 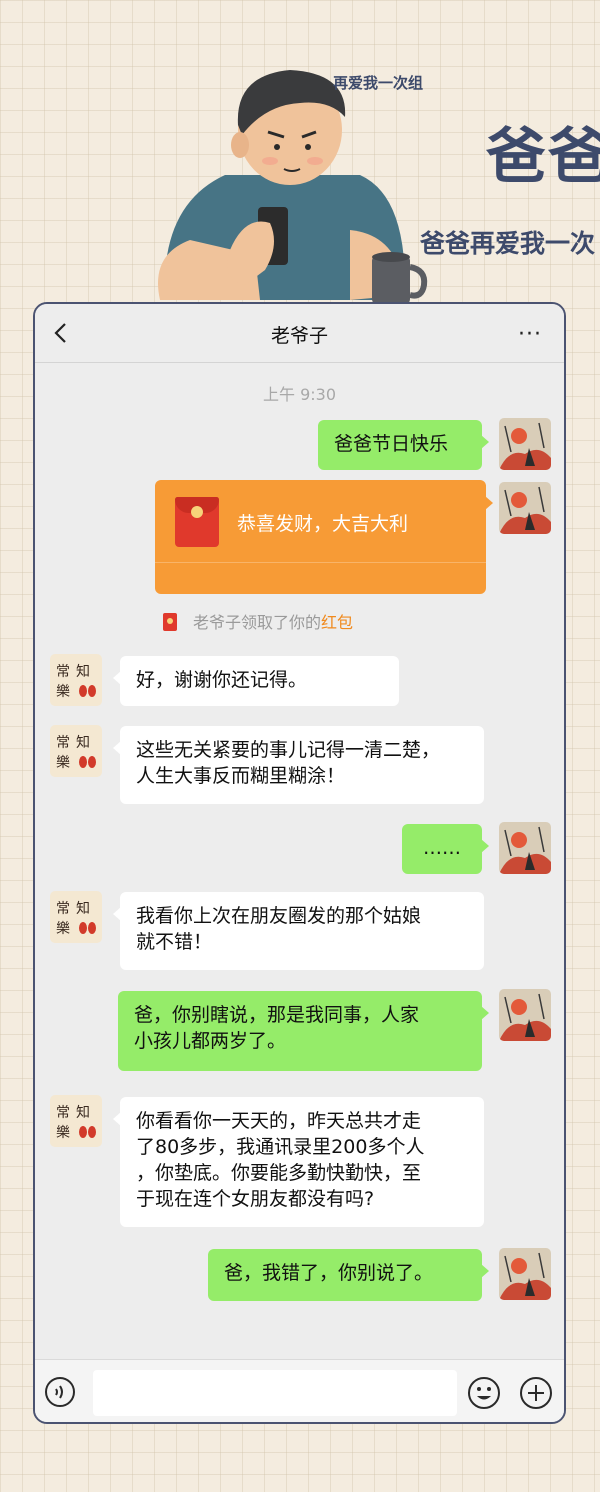 What do you see at coordinates (323, 524) in the screenshot?
I see `red-packet-text: 恭喜发财，大吉大利` at bounding box center [323, 524].